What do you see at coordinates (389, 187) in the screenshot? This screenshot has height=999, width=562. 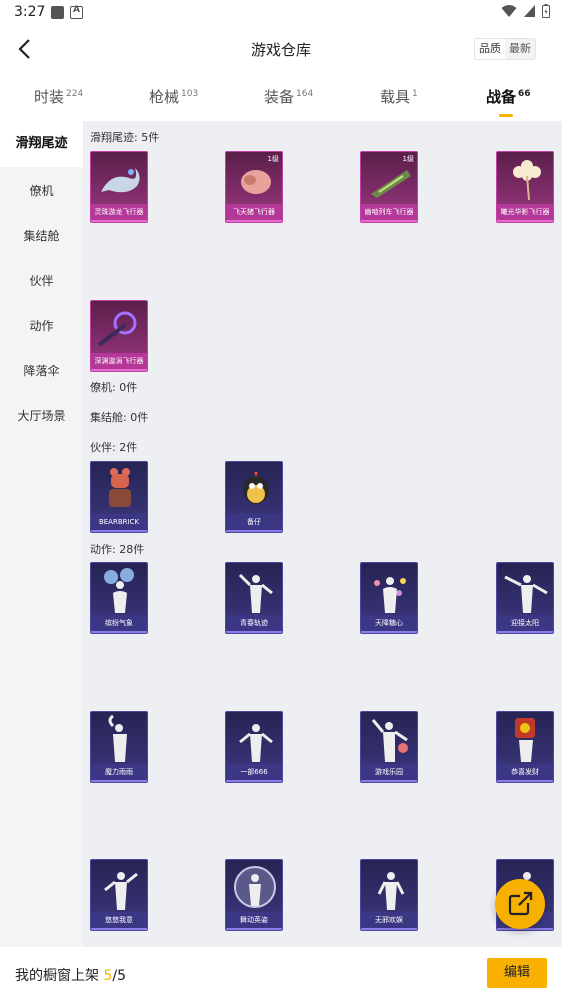 I see `item-card: 1级 幽啮列车飞行器` at bounding box center [389, 187].